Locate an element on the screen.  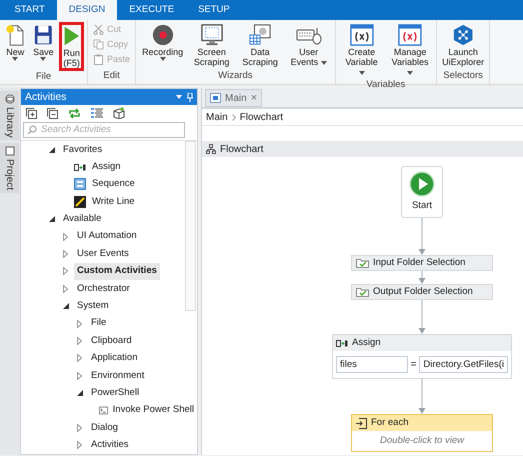
input-field: files is located at coordinates (372, 364).